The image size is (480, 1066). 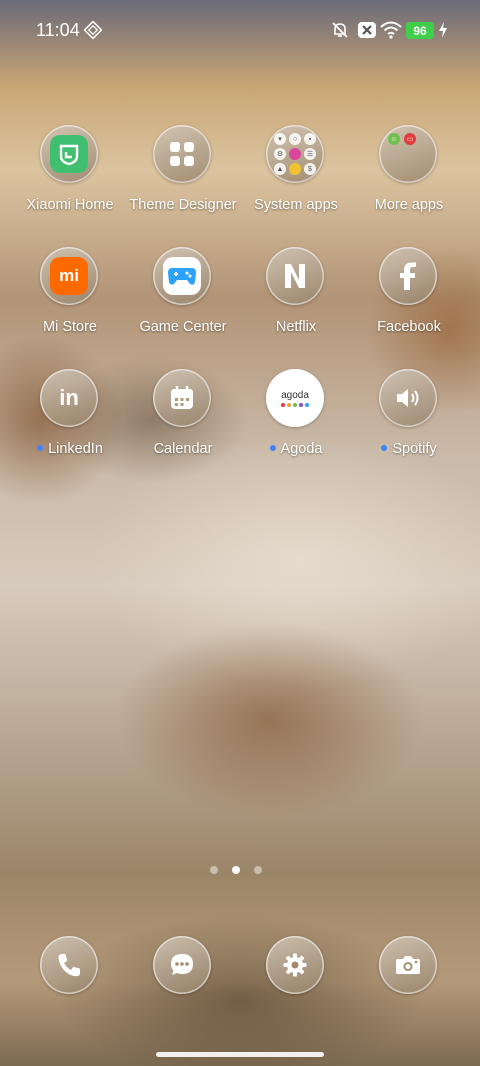 I want to click on status-bar: 11:04 96, so click(x=240, y=30).